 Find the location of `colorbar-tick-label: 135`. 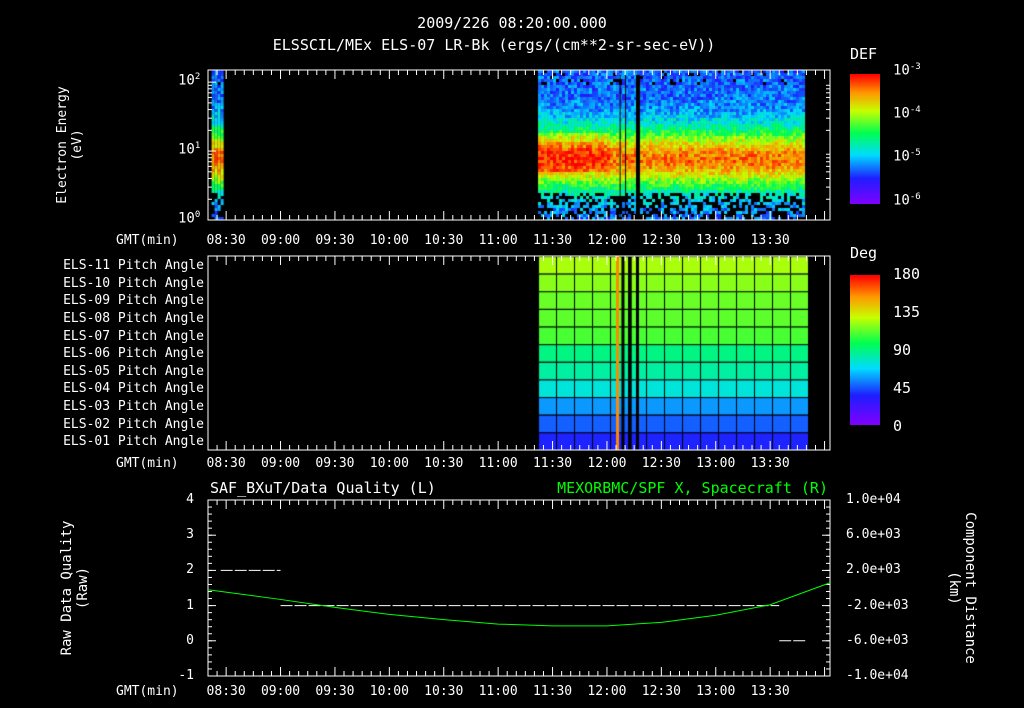

colorbar-tick-label: 135 is located at coordinates (907, 312).